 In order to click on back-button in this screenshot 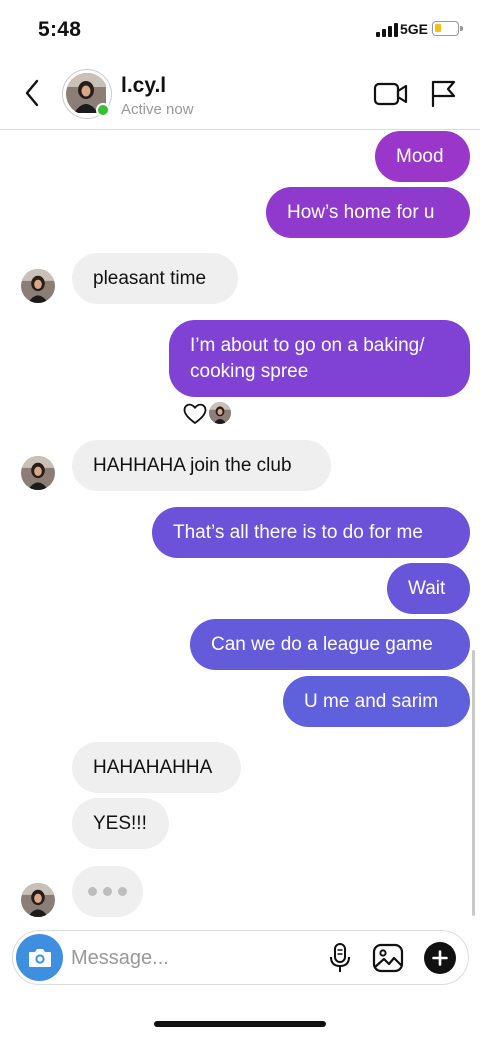, I will do `click(32, 93)`.